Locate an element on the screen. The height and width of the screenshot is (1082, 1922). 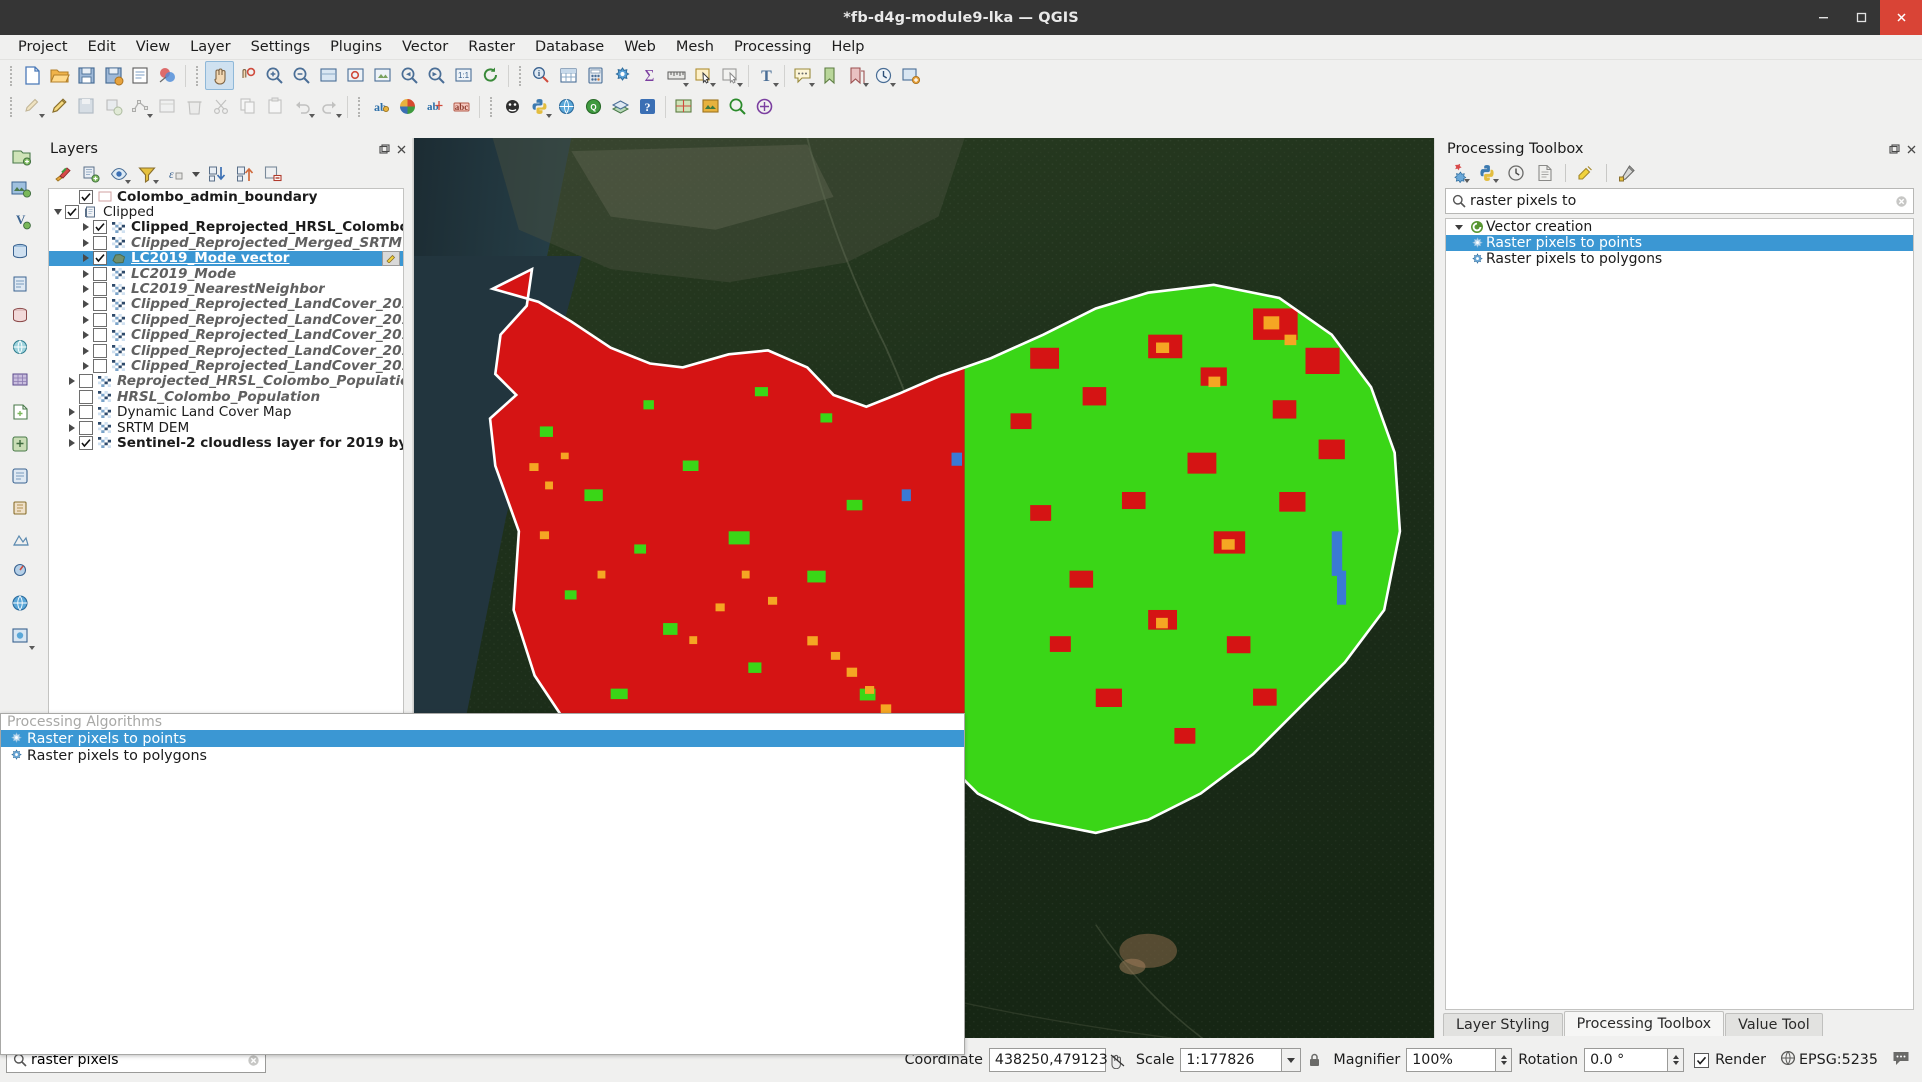
menu-processing: Processing is located at coordinates (772, 47).